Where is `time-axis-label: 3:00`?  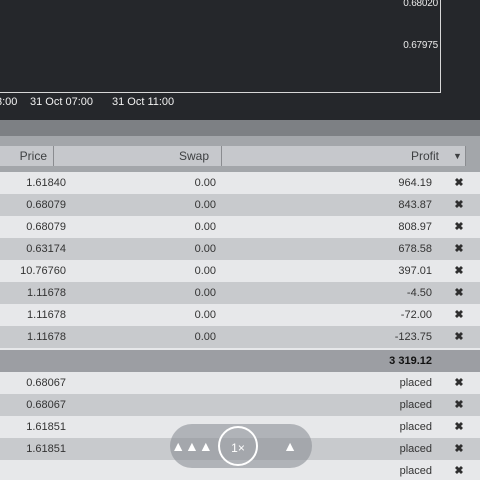
time-axis-label: 3:00 is located at coordinates (9, 102).